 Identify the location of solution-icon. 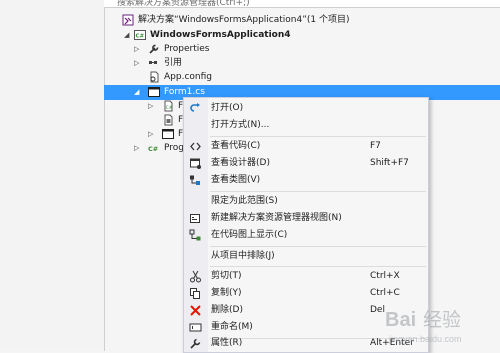
(128, 20).